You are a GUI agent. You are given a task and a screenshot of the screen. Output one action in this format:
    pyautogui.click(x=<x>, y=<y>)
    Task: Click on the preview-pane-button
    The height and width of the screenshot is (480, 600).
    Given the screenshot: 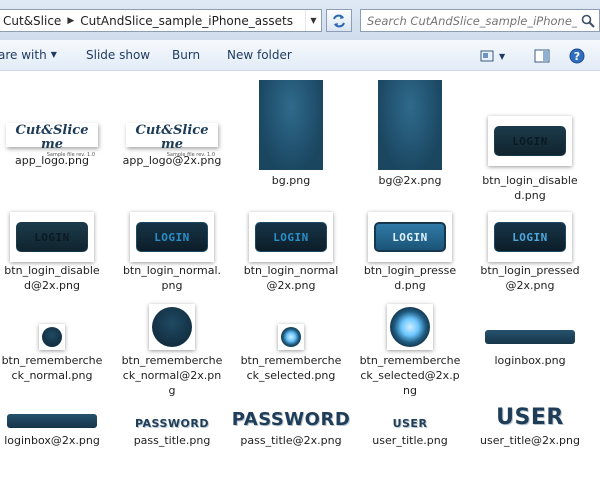 What is the action you would take?
    pyautogui.click(x=542, y=56)
    